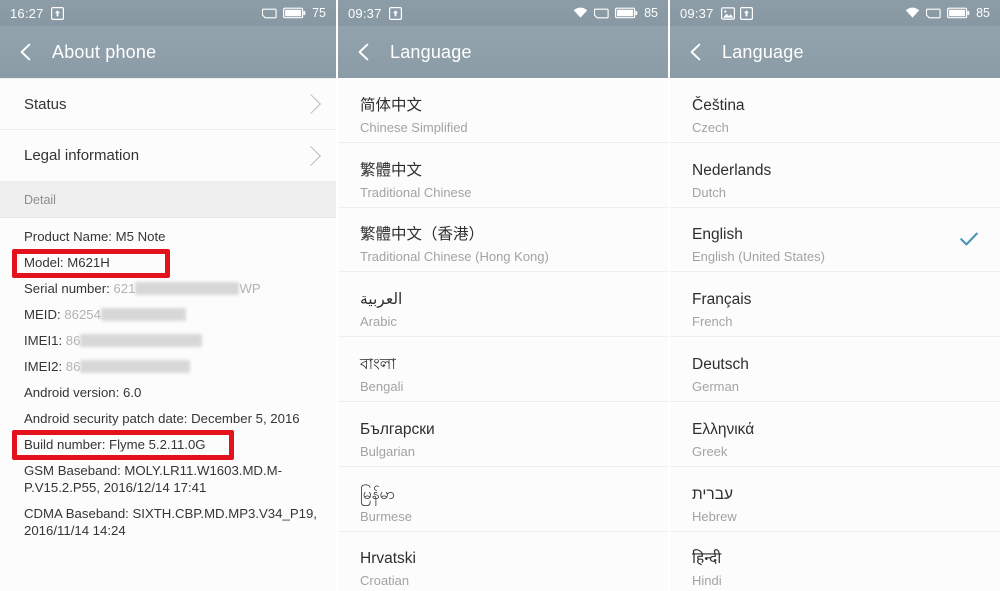  What do you see at coordinates (503, 499) in the screenshot?
I see `list-item: မြန်မာ Burmese` at bounding box center [503, 499].